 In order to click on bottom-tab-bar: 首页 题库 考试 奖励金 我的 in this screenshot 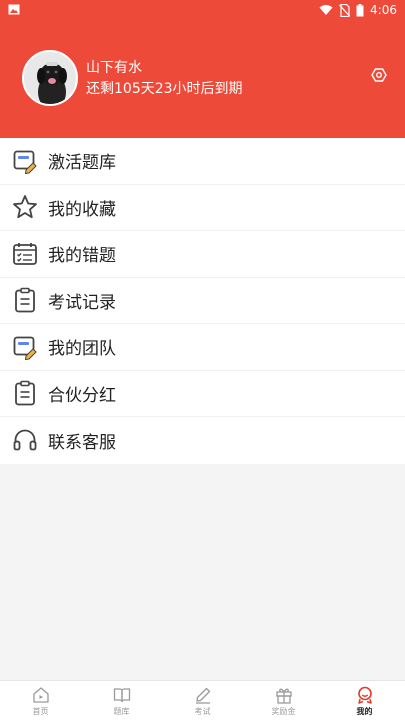, I will do `click(202, 700)`.